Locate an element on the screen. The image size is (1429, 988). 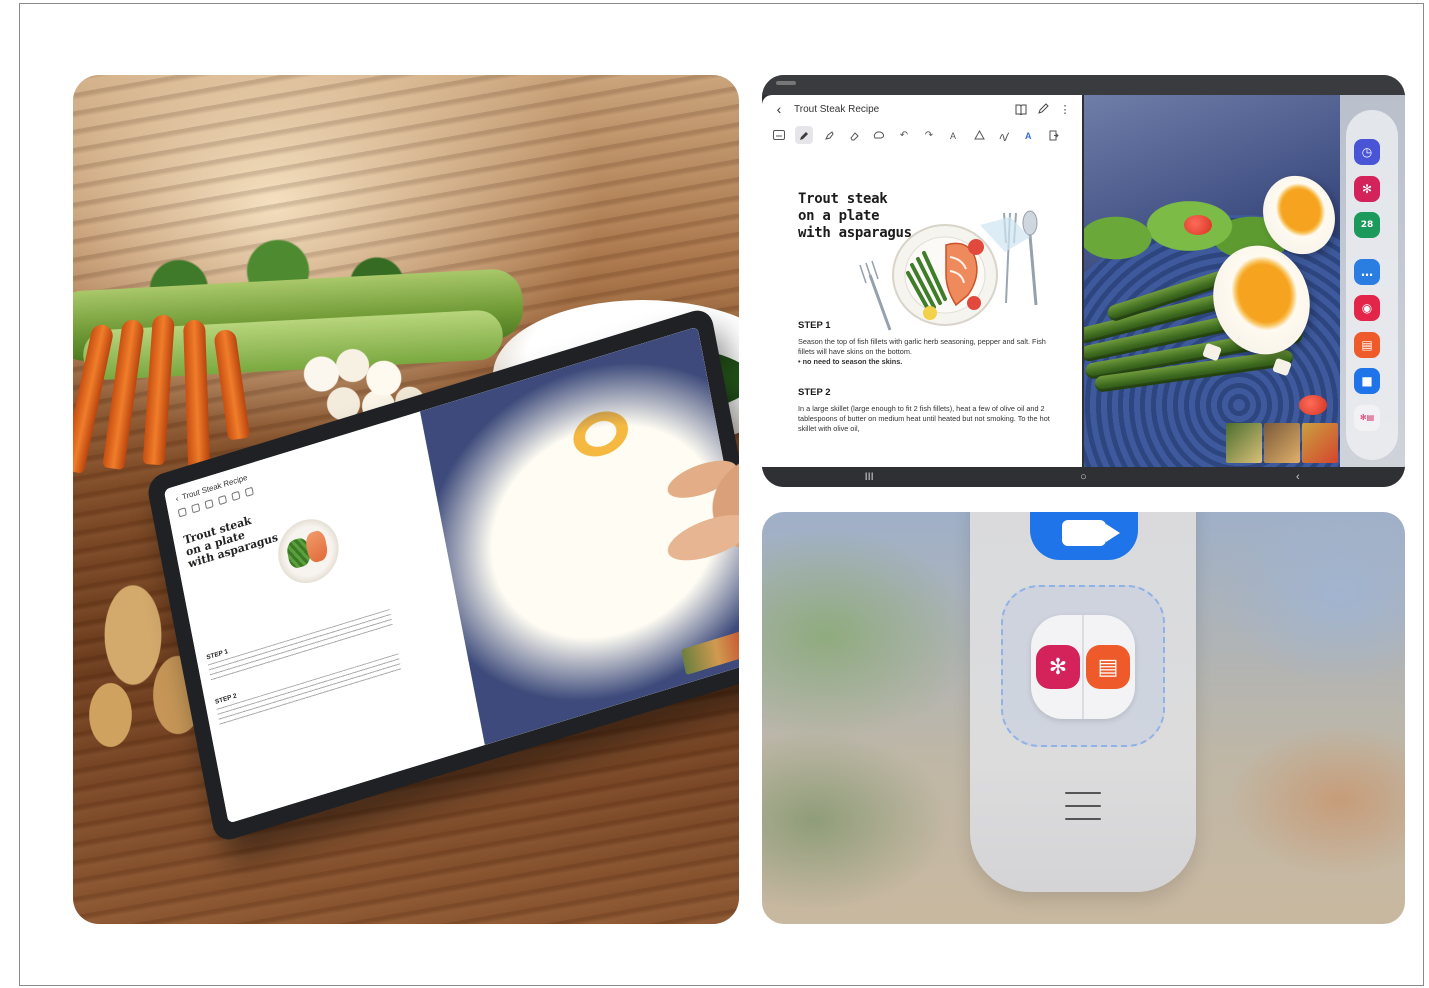
keyboard-icon is located at coordinates (779, 135).